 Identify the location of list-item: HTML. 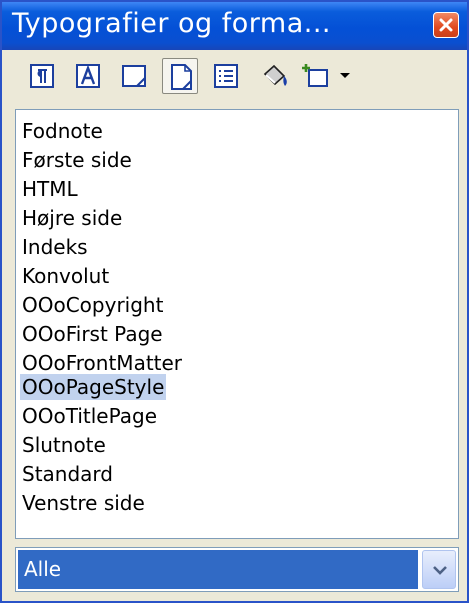
(50, 189).